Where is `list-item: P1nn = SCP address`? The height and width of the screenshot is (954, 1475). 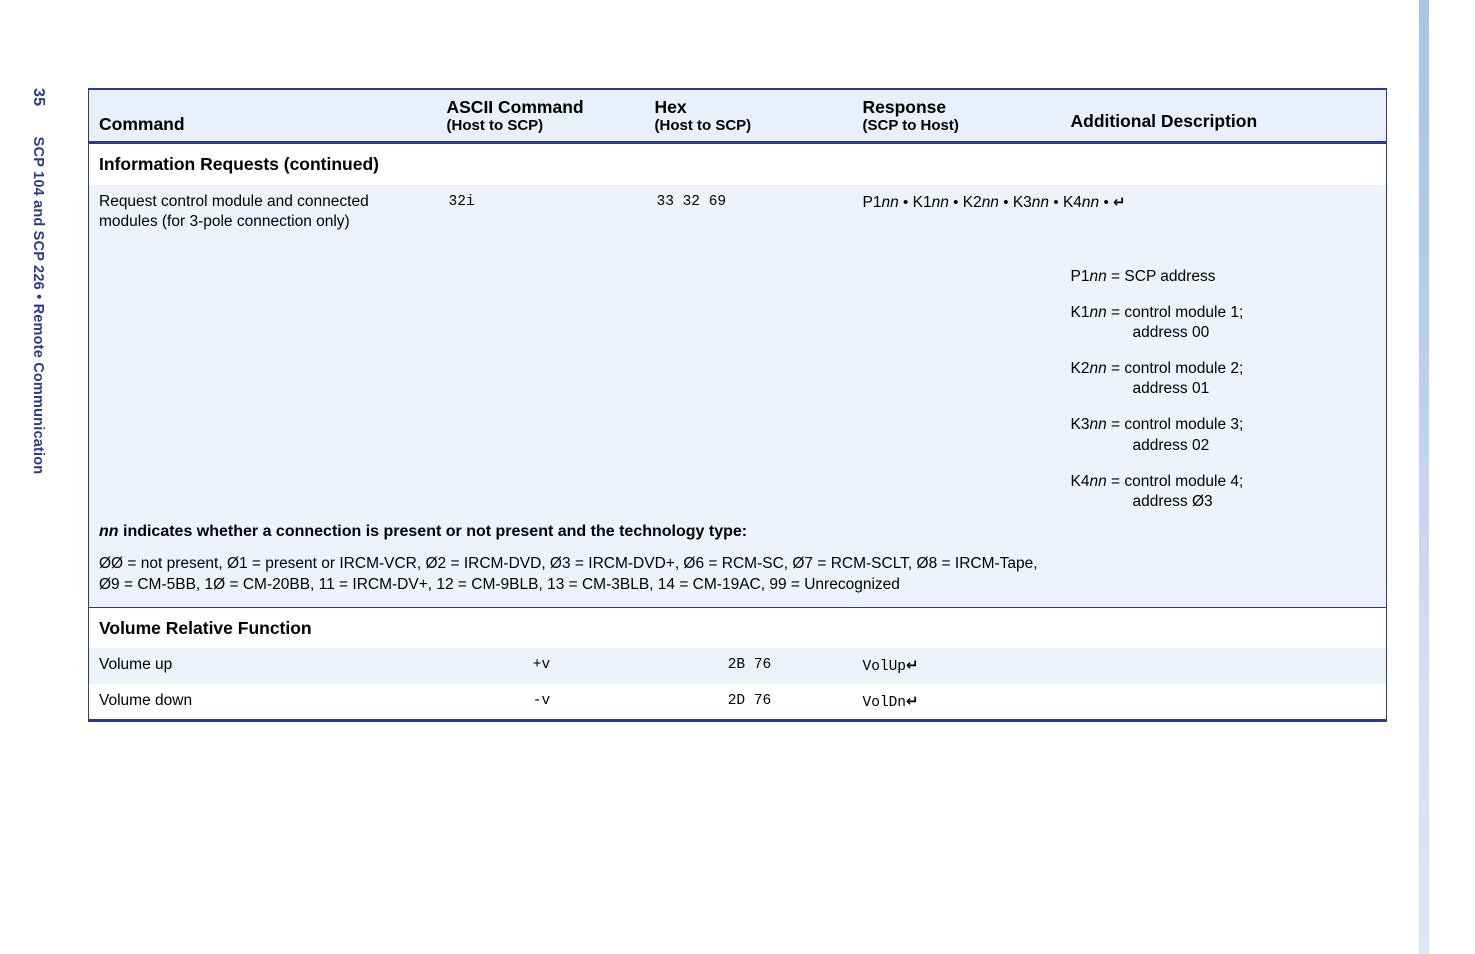 list-item: P1nn = SCP address is located at coordinates (1224, 277).